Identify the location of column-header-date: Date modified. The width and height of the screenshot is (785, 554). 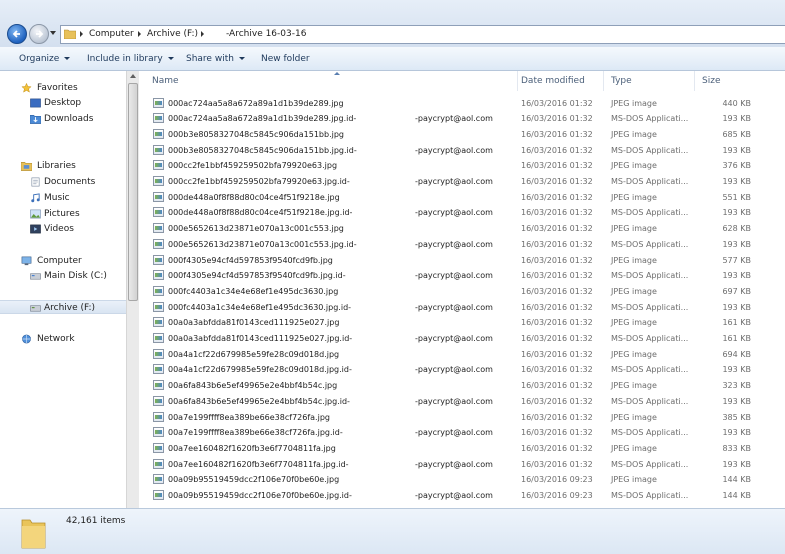
(559, 81).